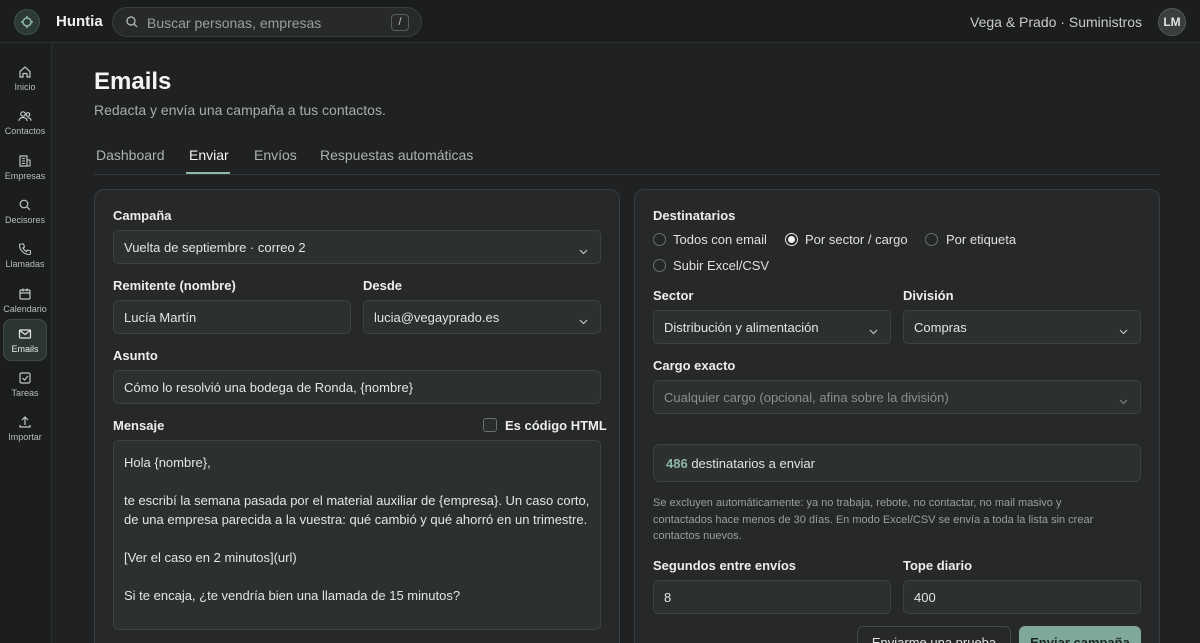 This screenshot has width=1200, height=643. What do you see at coordinates (25, 116) in the screenshot?
I see `users-icon` at bounding box center [25, 116].